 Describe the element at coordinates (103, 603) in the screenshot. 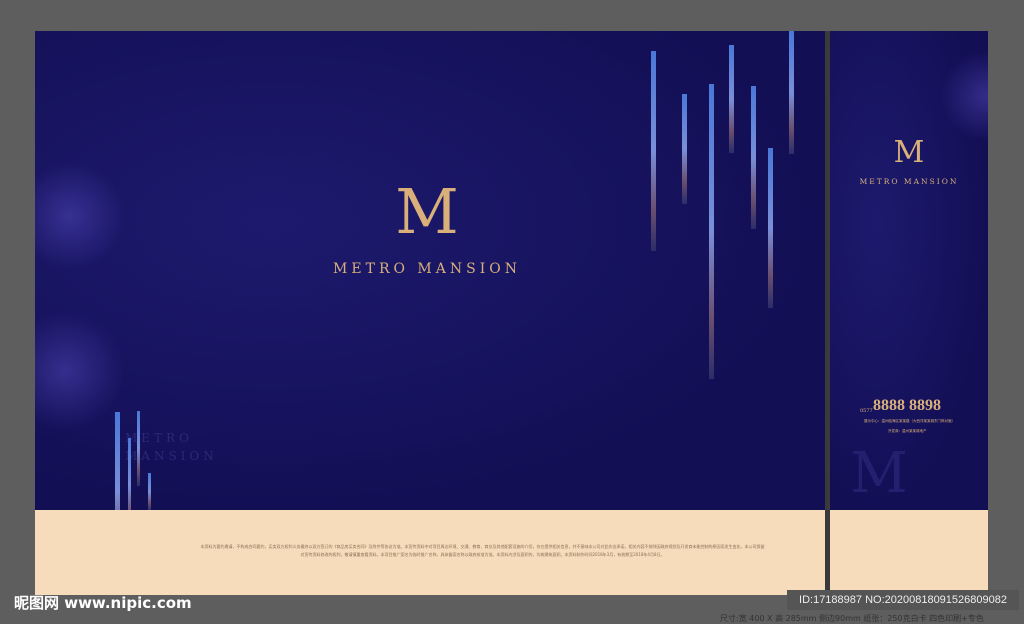

I see `site-watermark: 昵图网 www.nipic.com` at that location.